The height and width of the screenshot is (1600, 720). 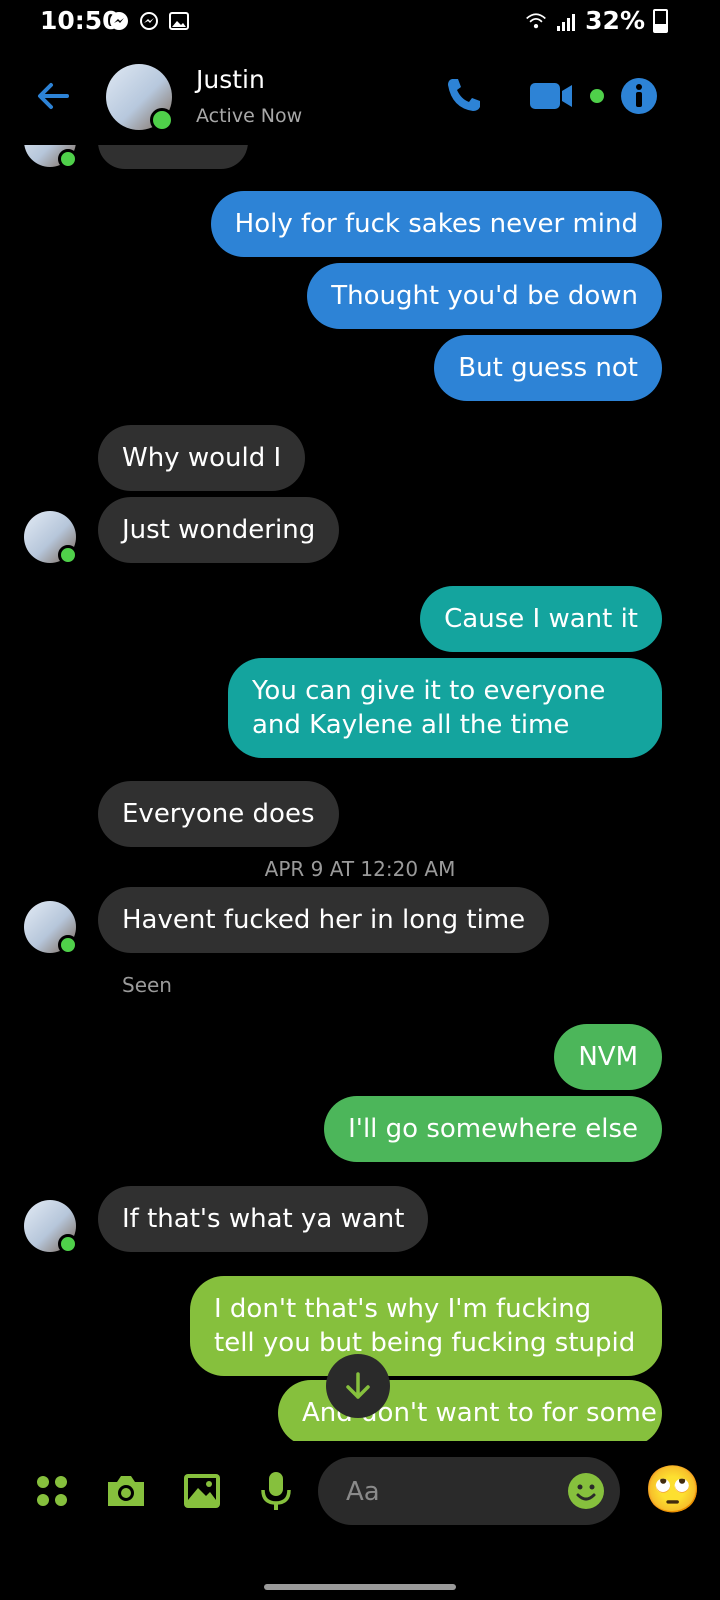 What do you see at coordinates (639, 98) in the screenshot?
I see `info-icon` at bounding box center [639, 98].